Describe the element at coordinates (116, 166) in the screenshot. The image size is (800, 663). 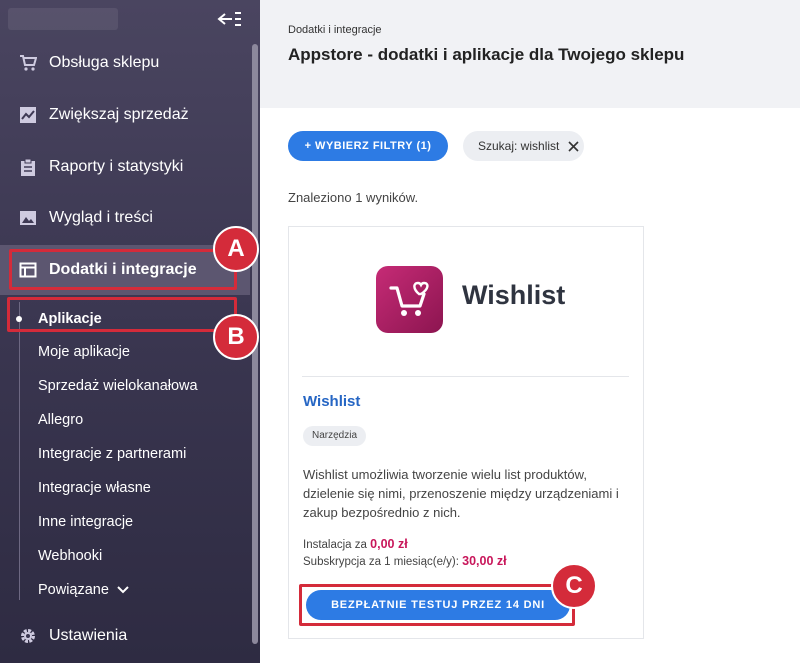
I see `menu-item-label: Raporty i statystyki` at that location.